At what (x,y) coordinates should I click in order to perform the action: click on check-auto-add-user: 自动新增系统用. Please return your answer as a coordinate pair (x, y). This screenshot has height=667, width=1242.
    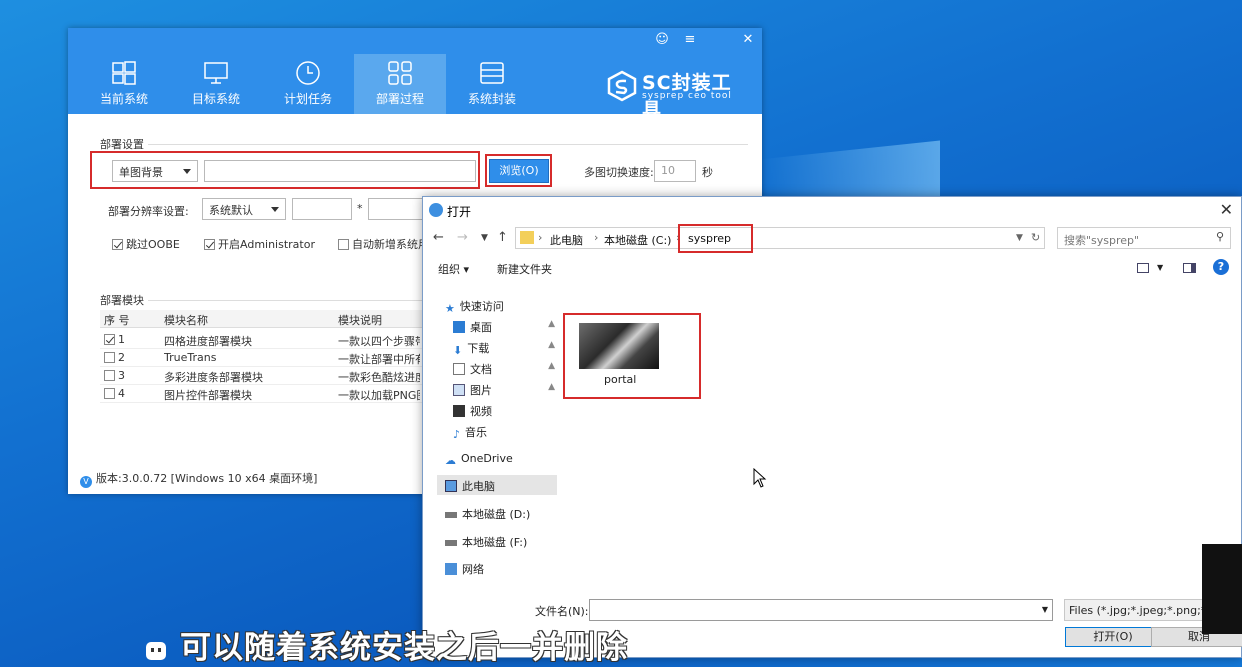
    Looking at the image, I should click on (383, 244).